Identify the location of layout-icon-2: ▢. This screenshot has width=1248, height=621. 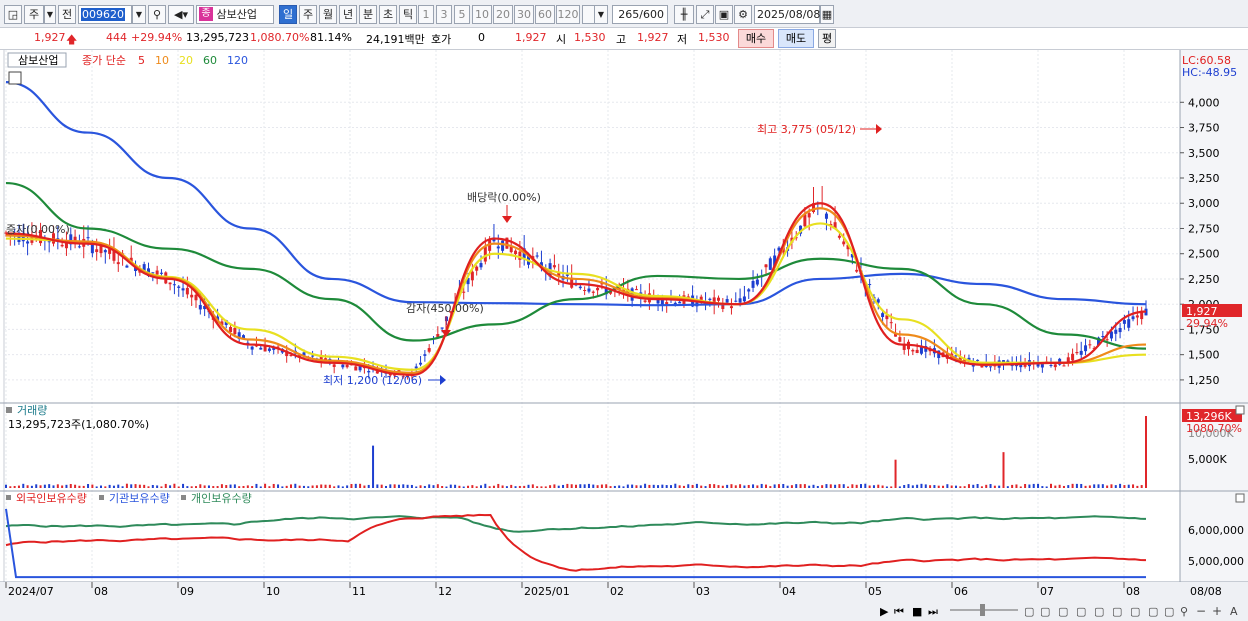
(1045, 611).